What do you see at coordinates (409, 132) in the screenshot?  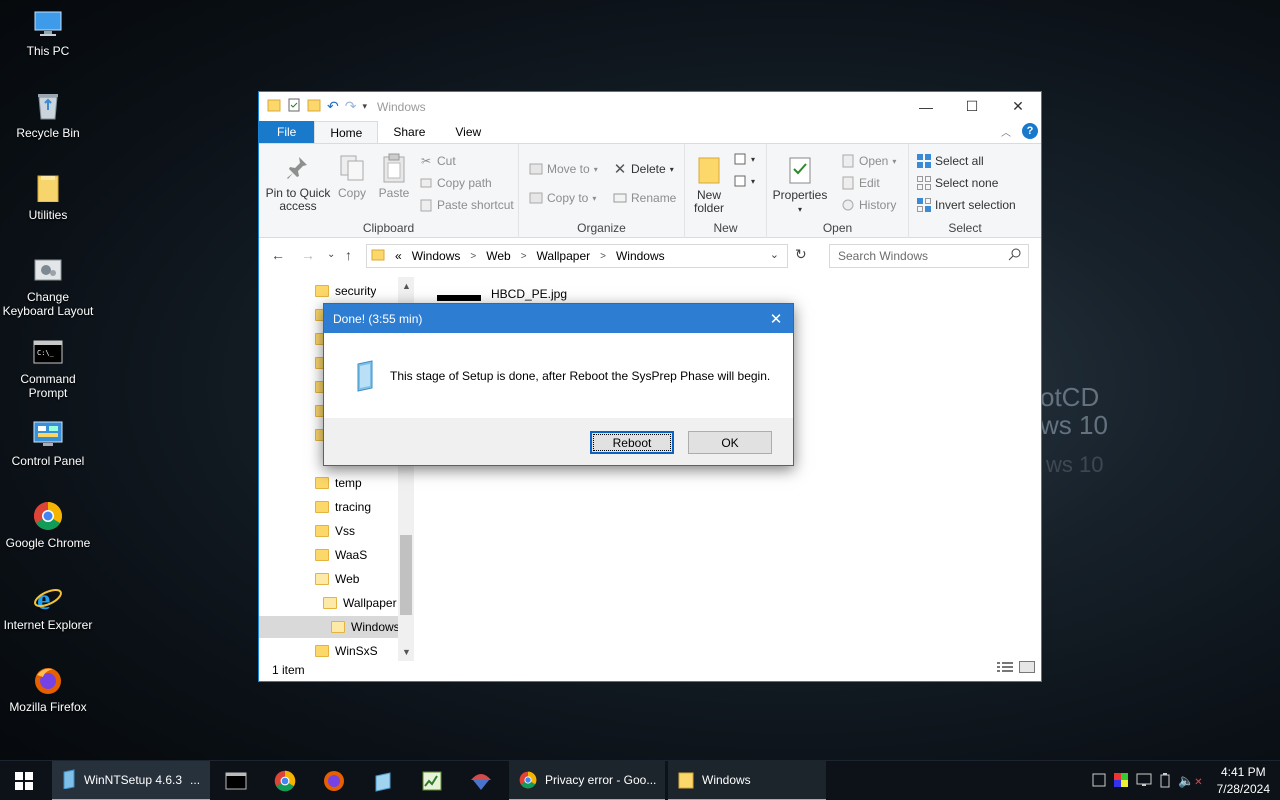 I see `tab-share: Share` at bounding box center [409, 132].